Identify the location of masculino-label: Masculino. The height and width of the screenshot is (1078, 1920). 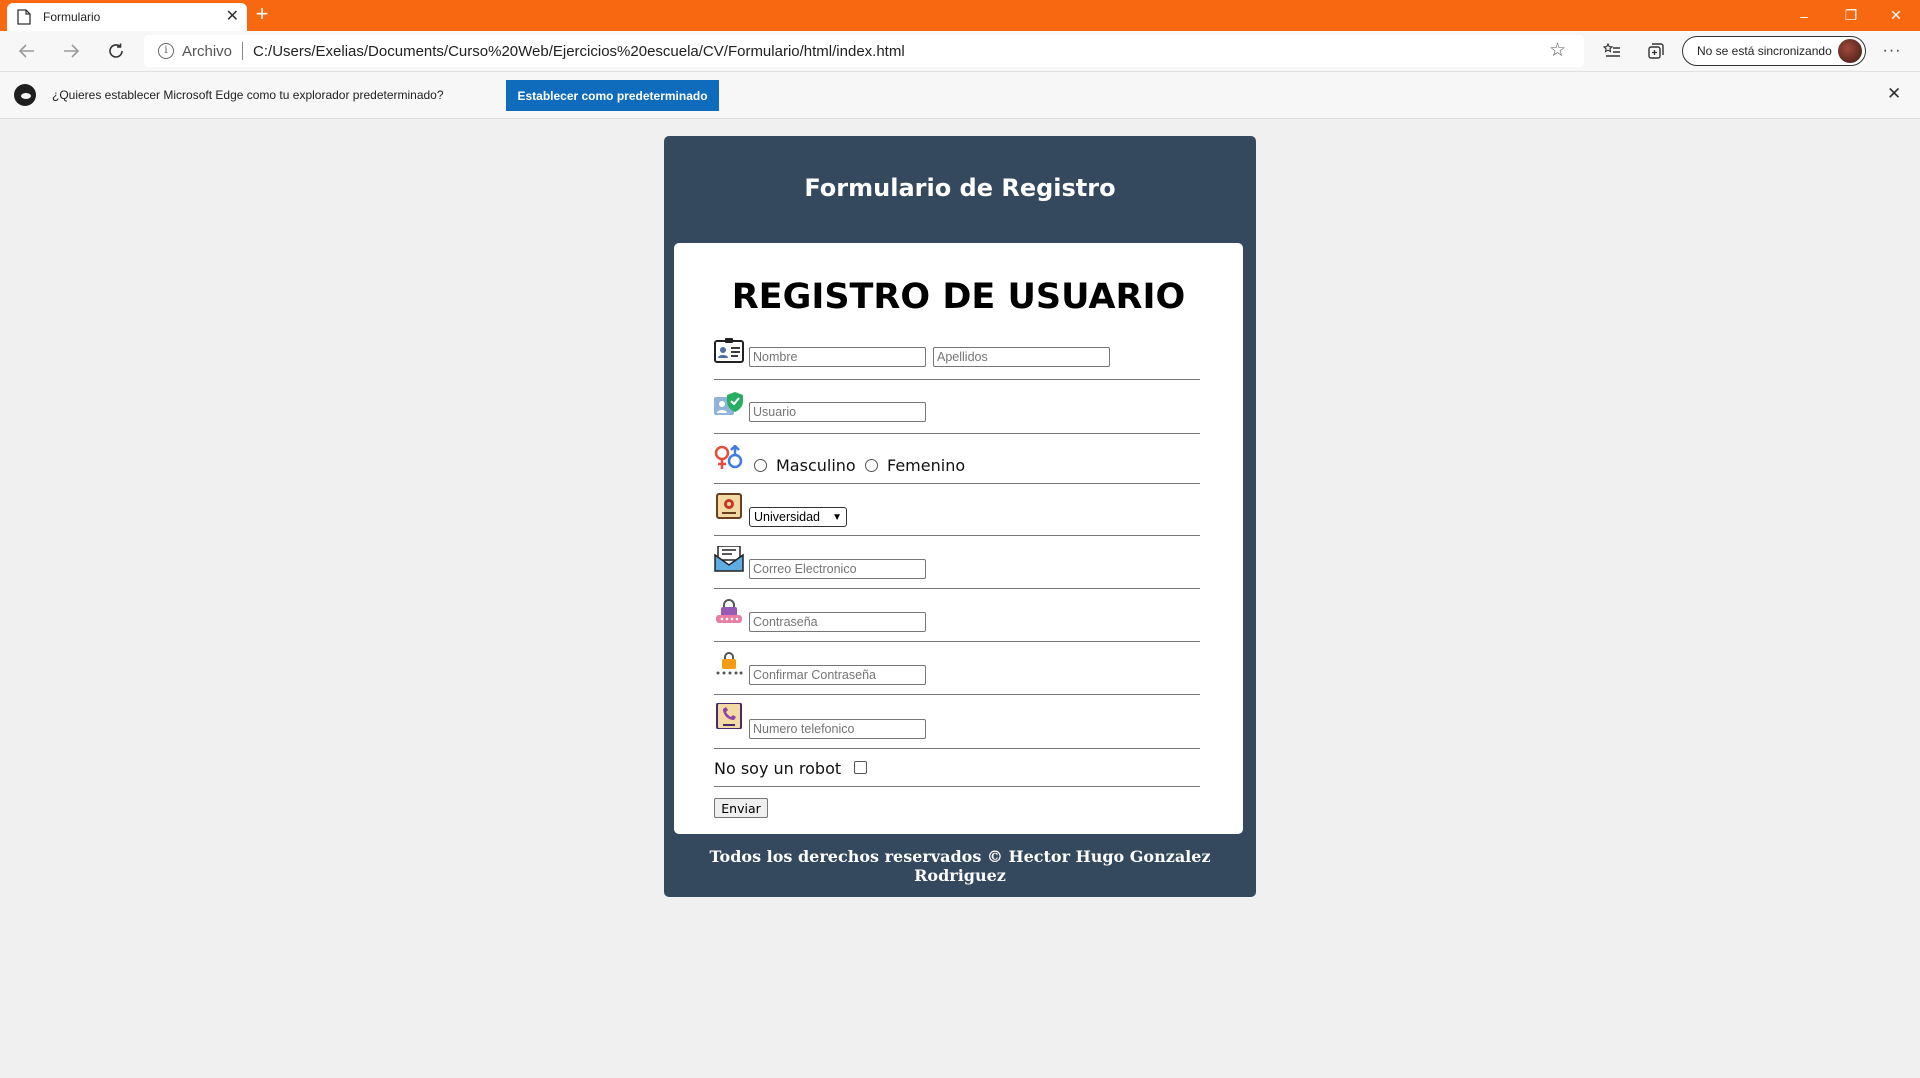
(816, 465).